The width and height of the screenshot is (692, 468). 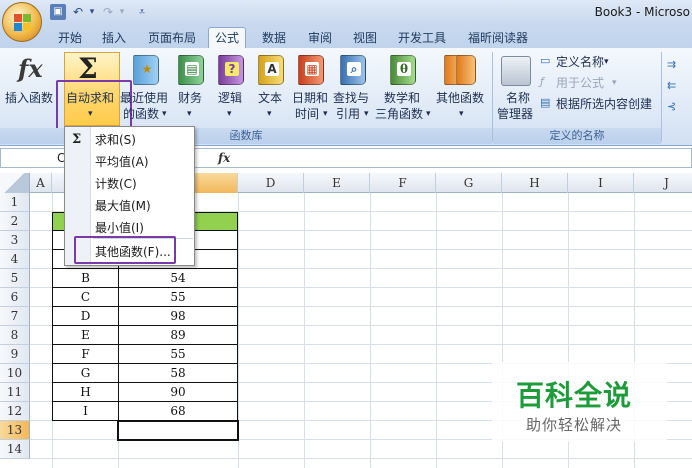 I want to click on select-all-corner, so click(x=15, y=183).